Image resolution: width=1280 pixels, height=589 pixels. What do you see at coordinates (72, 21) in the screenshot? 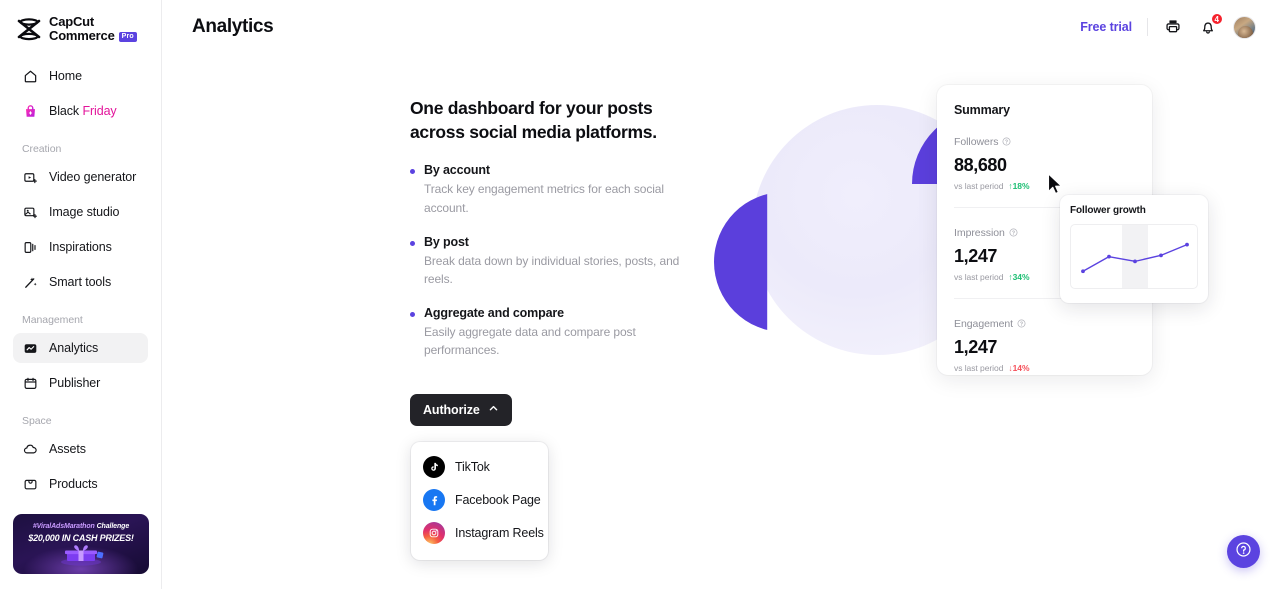
I see `brand-line1: CapCut` at bounding box center [72, 21].